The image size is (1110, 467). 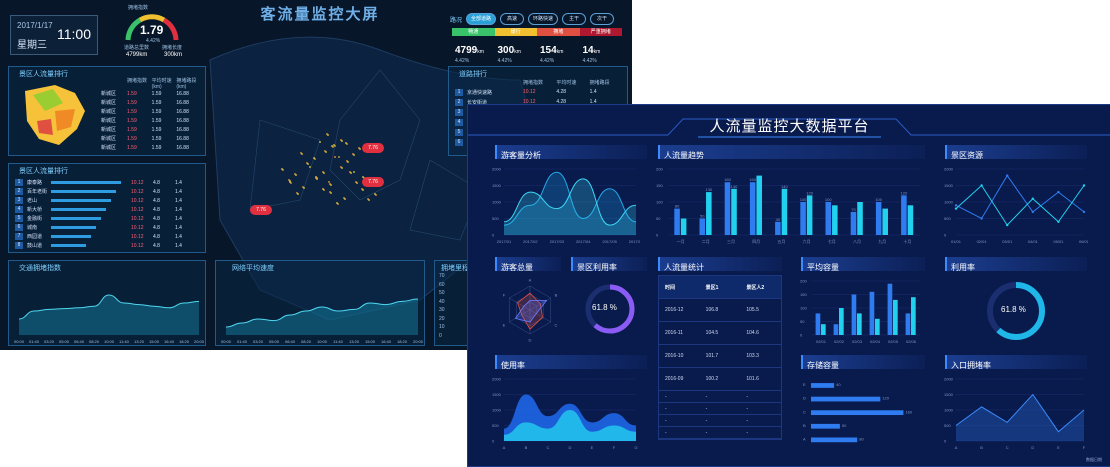 What do you see at coordinates (32, 201) in the screenshot?
I see `row-name: 老山` at bounding box center [32, 201].